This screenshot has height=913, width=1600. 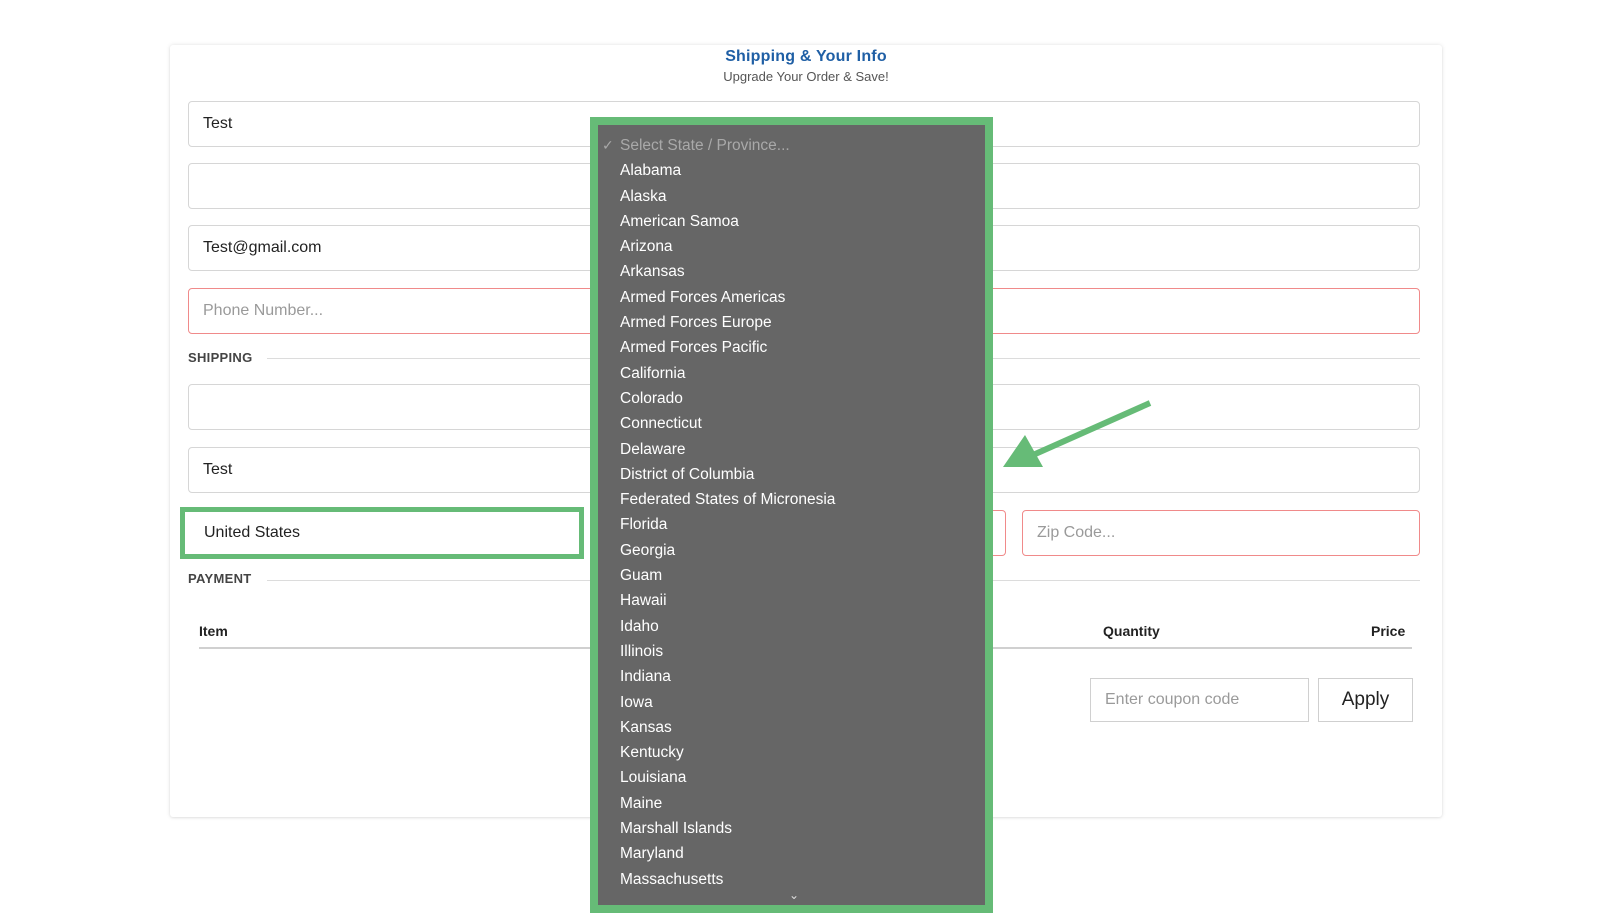 What do you see at coordinates (791, 777) in the screenshot?
I see `state-option: Louisiana` at bounding box center [791, 777].